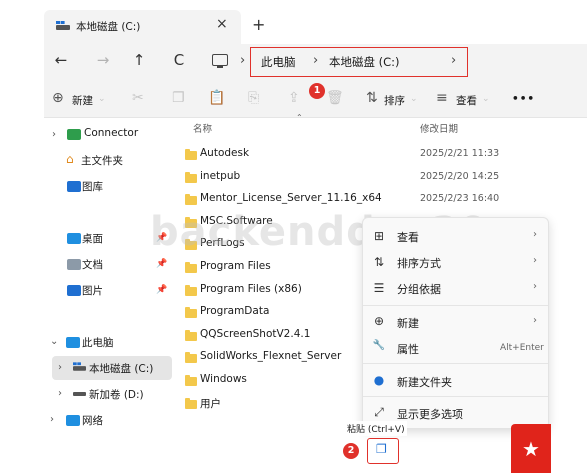 The image size is (587, 473). I want to click on file-name: SolidWorks_Flexnet_Server, so click(271, 356).